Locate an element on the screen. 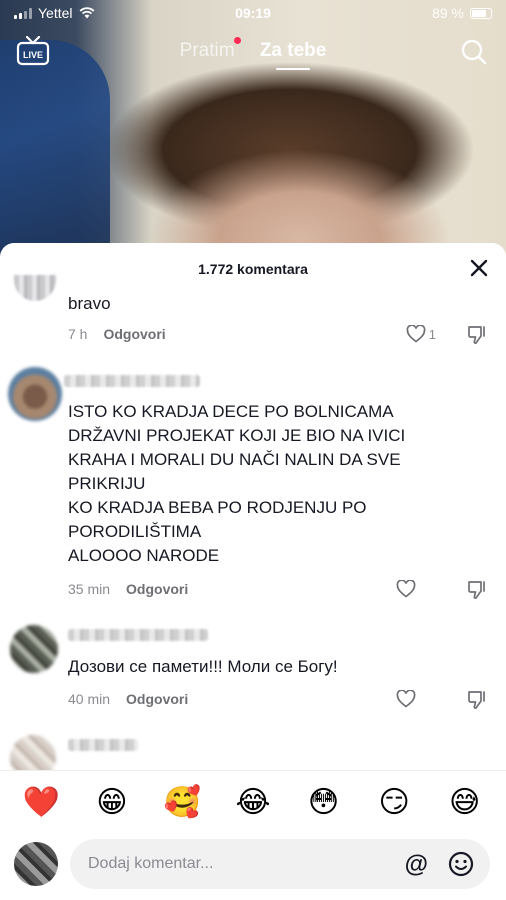  notification-dot is located at coordinates (237, 40).